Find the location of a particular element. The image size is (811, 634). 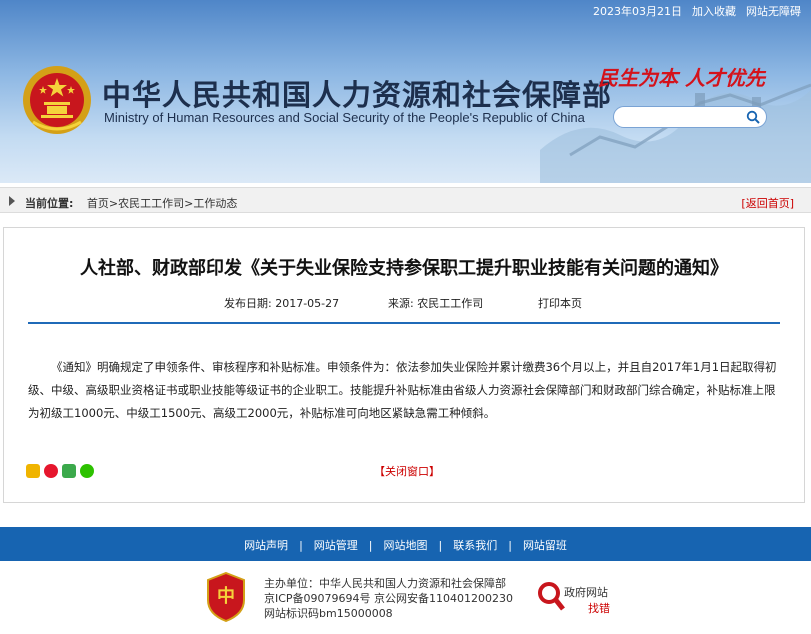

site-slogan: 民生为本 人才优先 is located at coordinates (681, 78).